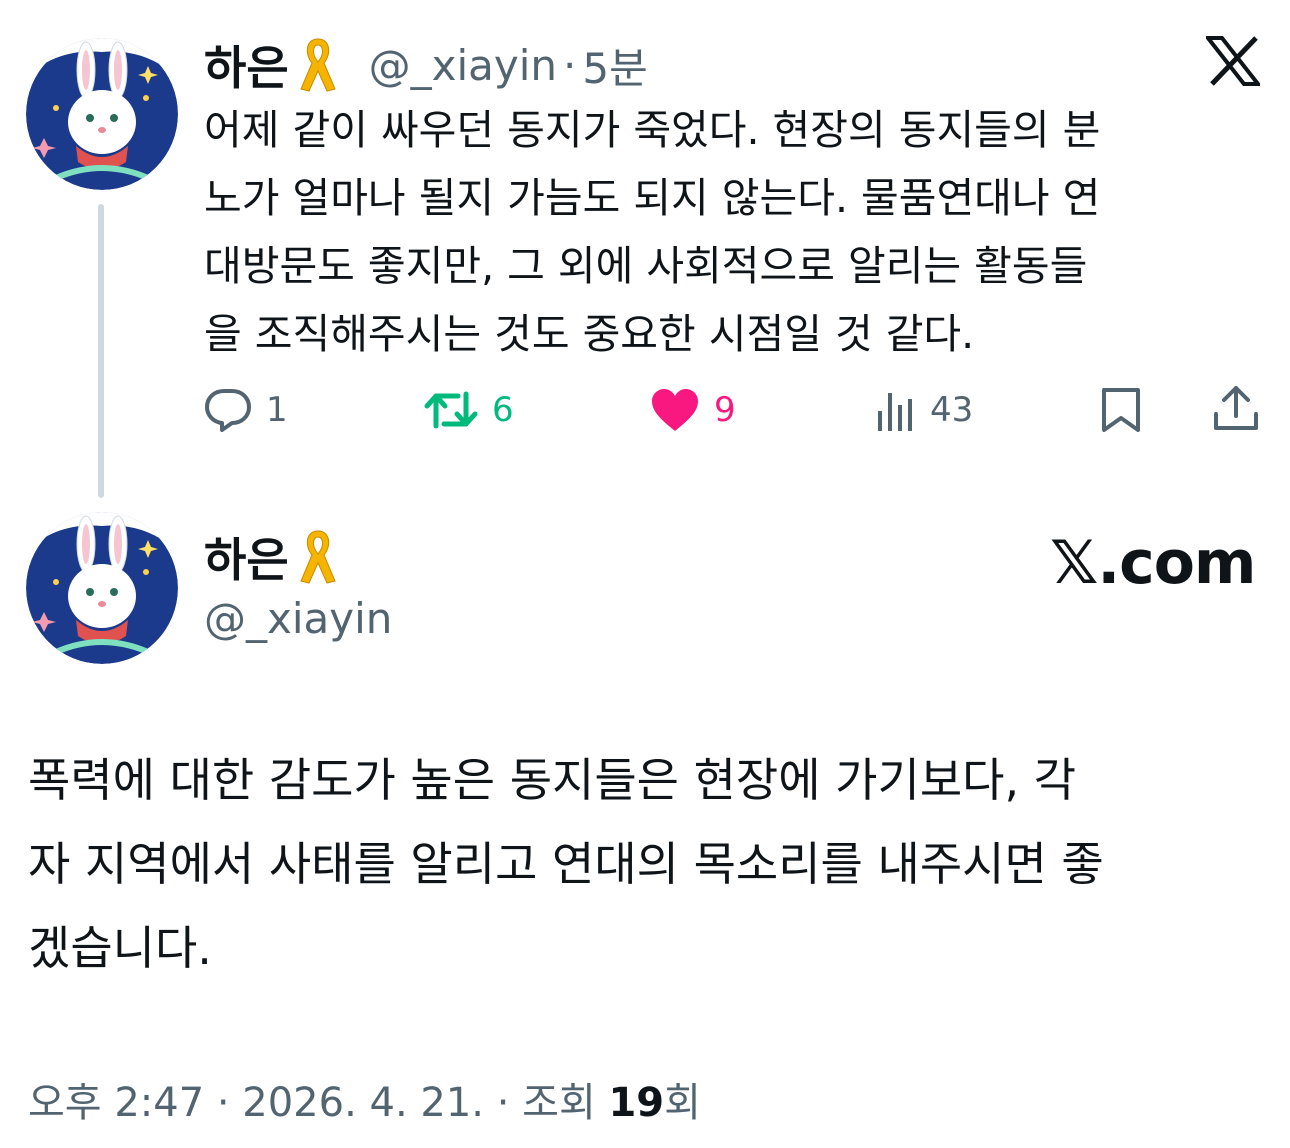 Image resolution: width=1290 pixels, height=1148 pixels. I want to click on repost-button: 6, so click(469, 410).